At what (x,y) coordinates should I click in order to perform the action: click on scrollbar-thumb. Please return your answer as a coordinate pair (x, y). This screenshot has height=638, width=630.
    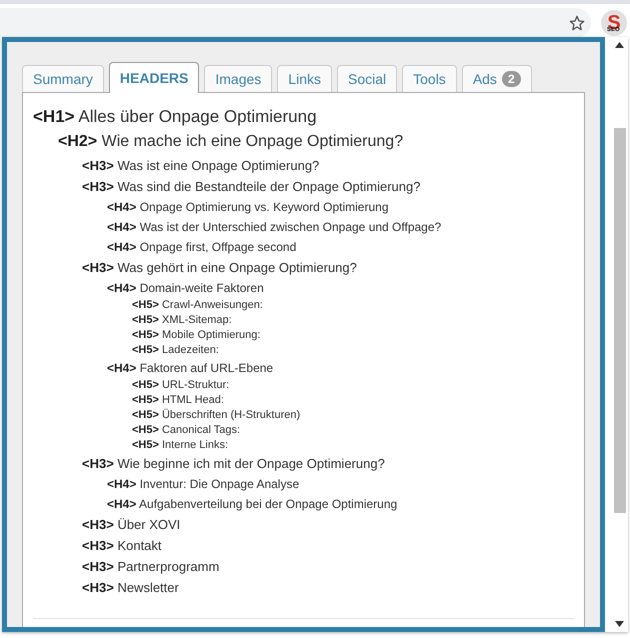
    Looking at the image, I should click on (620, 320).